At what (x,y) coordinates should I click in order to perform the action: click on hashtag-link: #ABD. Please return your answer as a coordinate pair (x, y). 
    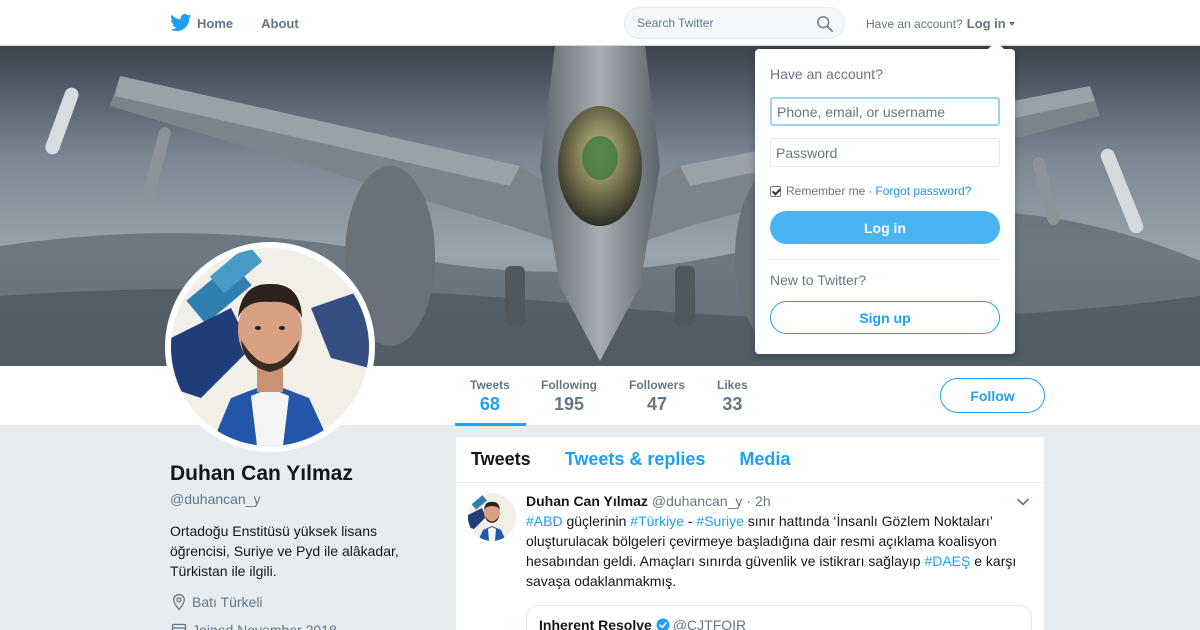
    Looking at the image, I should click on (544, 521).